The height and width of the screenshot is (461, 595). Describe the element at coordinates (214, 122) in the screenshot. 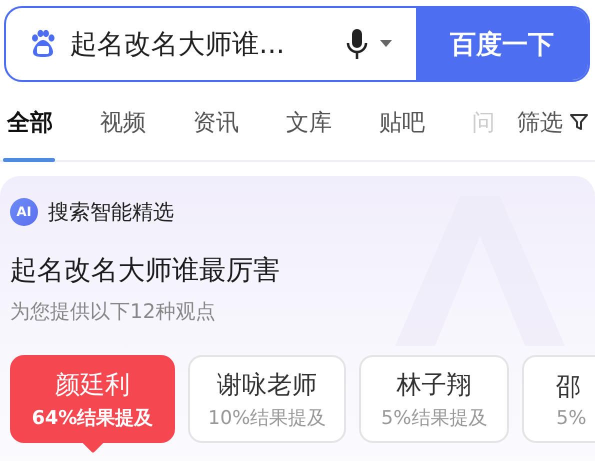

I see `tab: 资讯` at that location.